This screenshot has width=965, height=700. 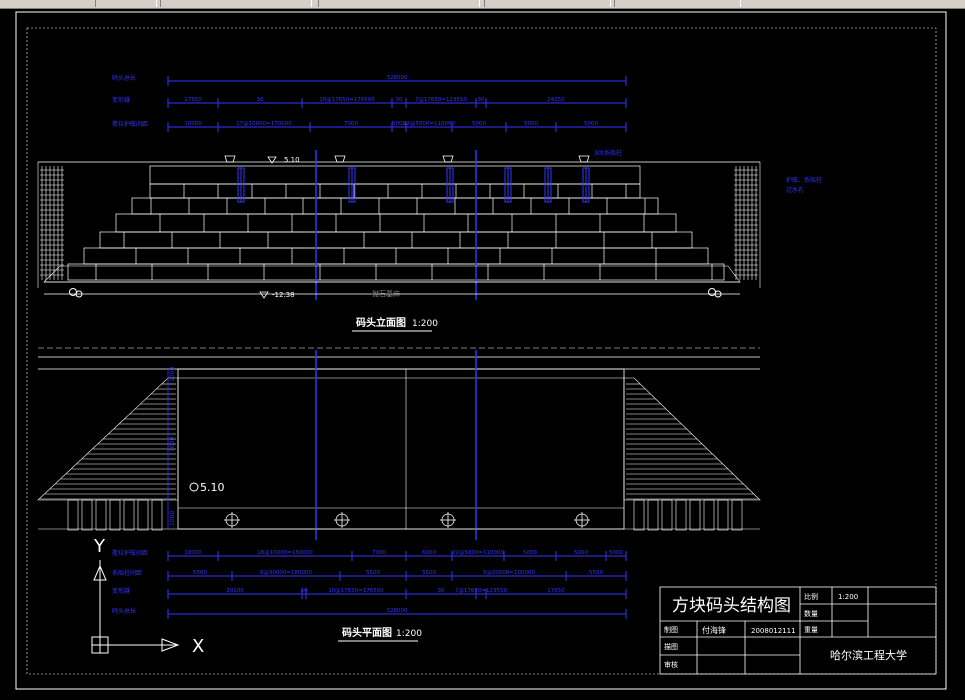 What do you see at coordinates (868, 655) in the screenshot?
I see `institution-name: 哈尔滨工程大学` at bounding box center [868, 655].